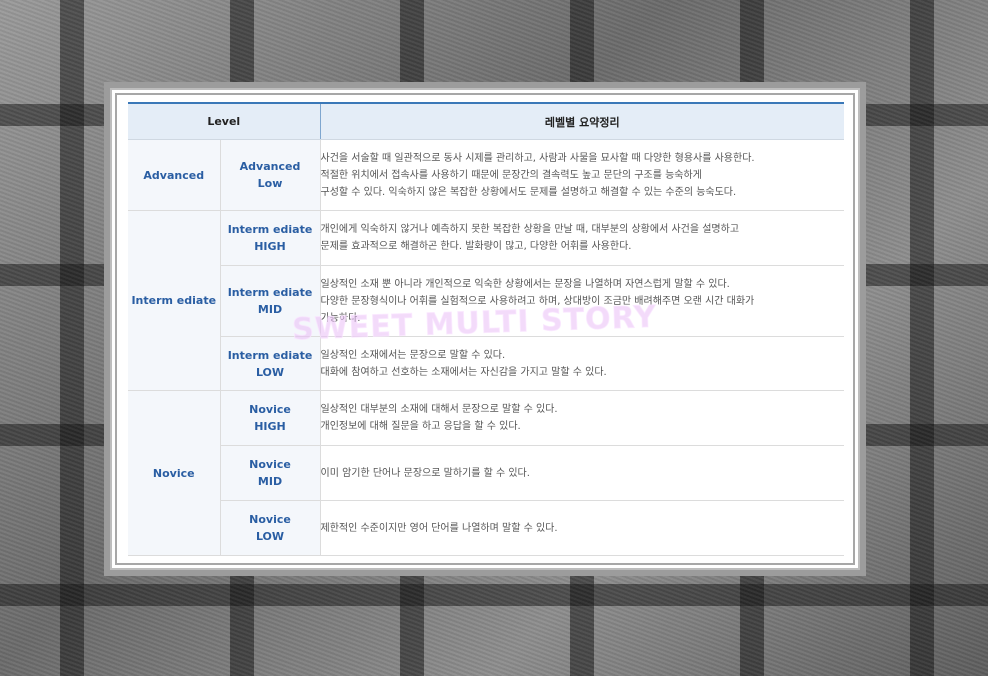 The image size is (988, 676). I want to click on description-line: 개인정보에 대해 질문을 하고 응답을 할 수 있다., so click(420, 426).